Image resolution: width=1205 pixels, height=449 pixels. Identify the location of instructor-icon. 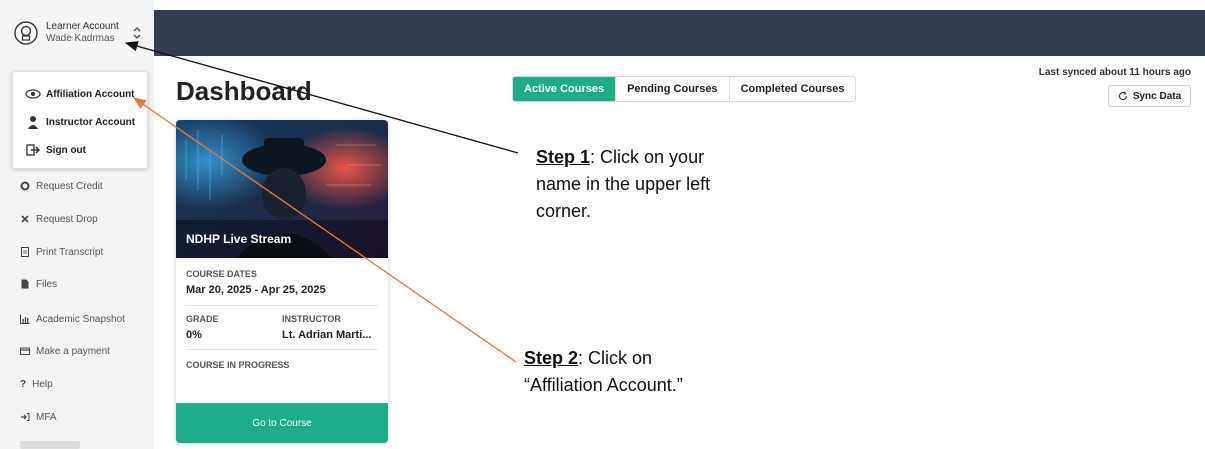
(33, 122).